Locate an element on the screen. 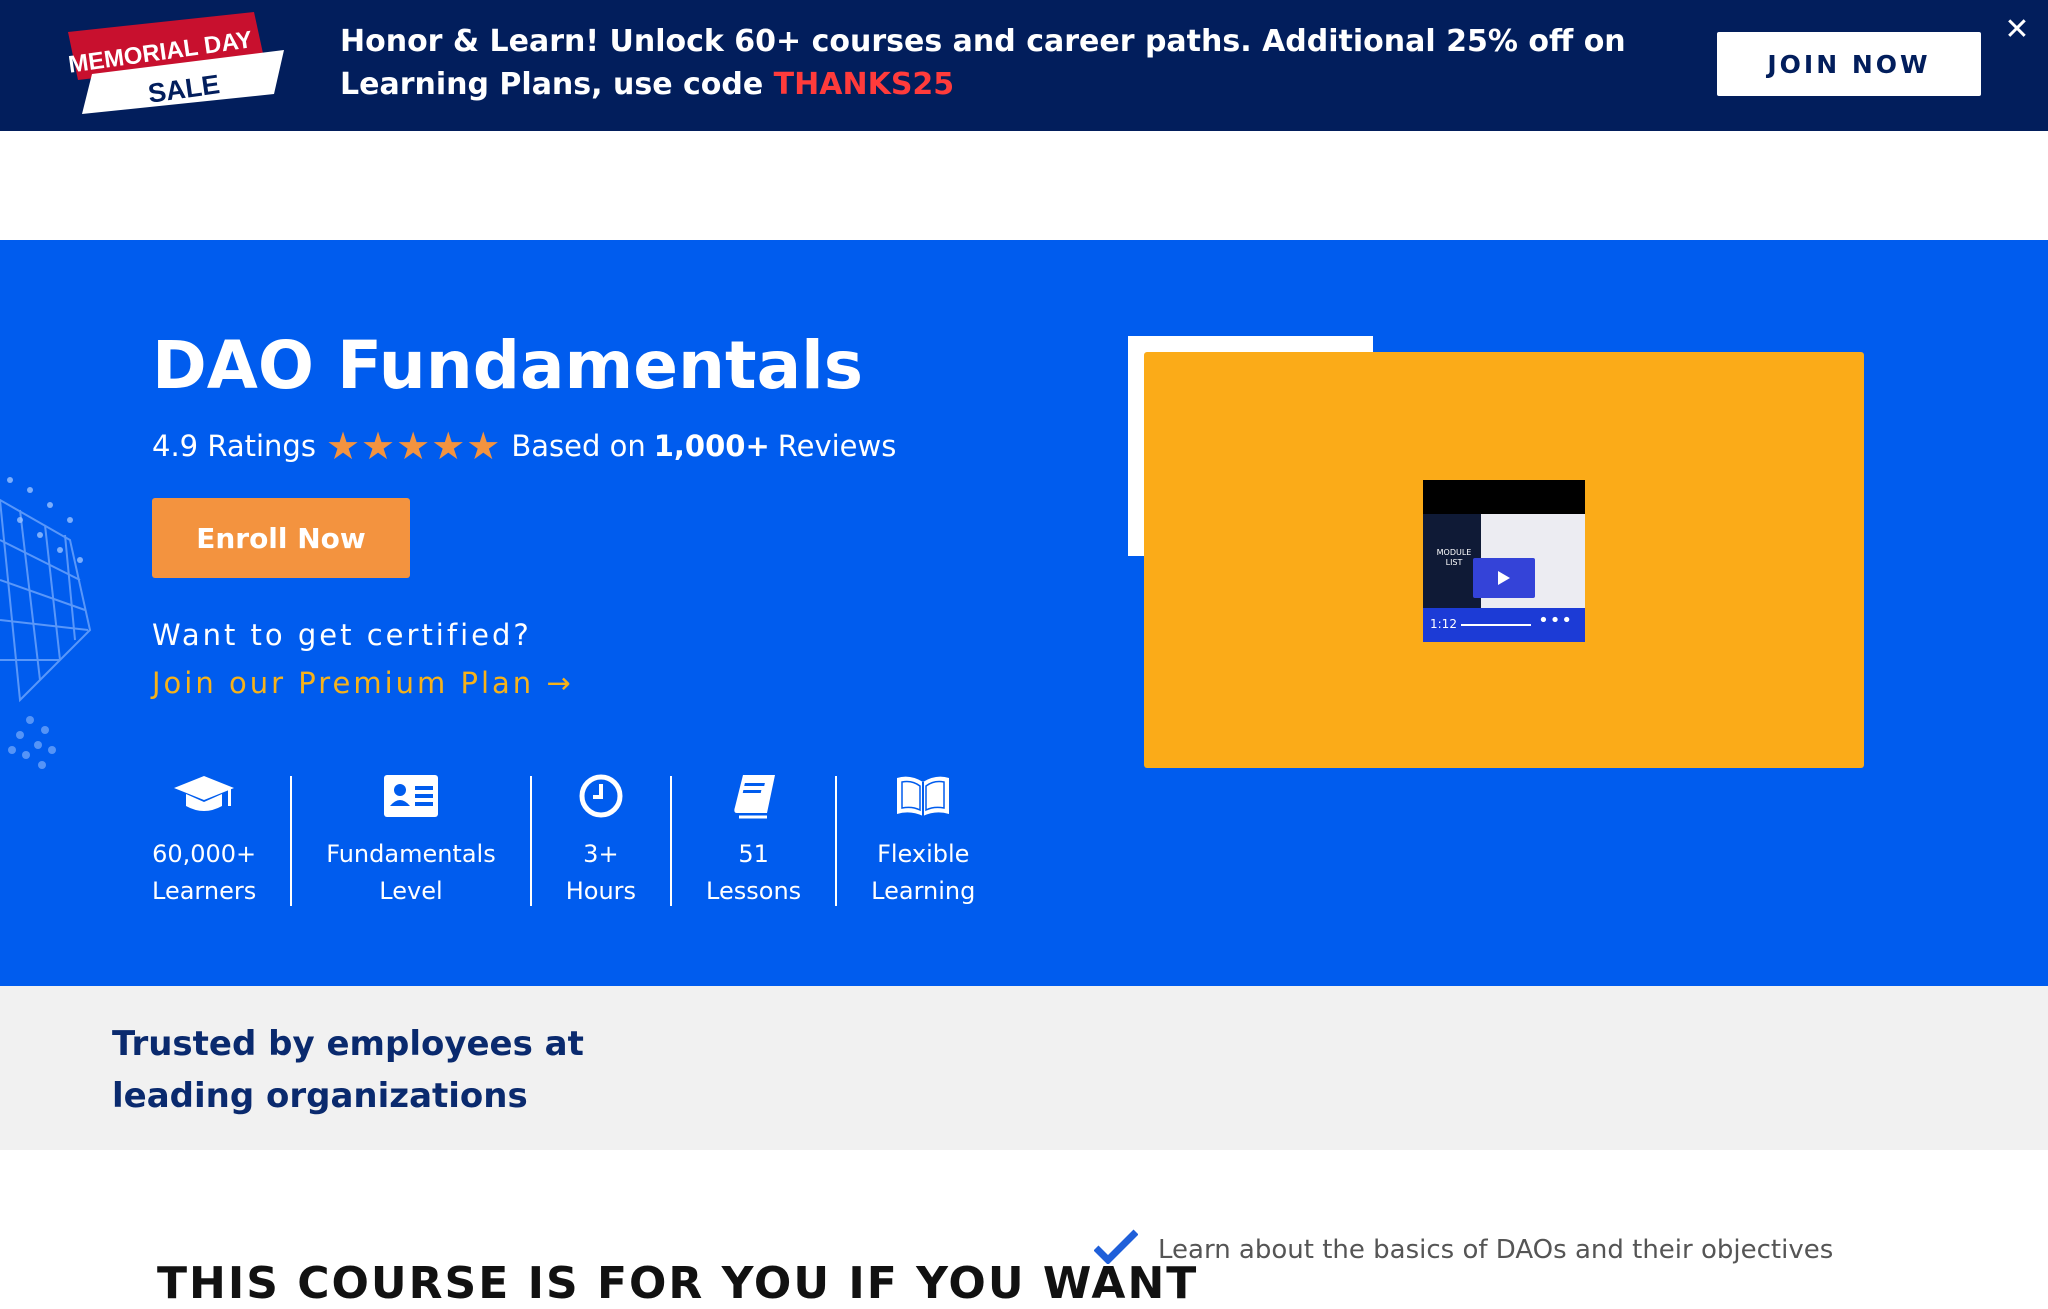  stat-lessons: 51 Lessons is located at coordinates (753, 840).